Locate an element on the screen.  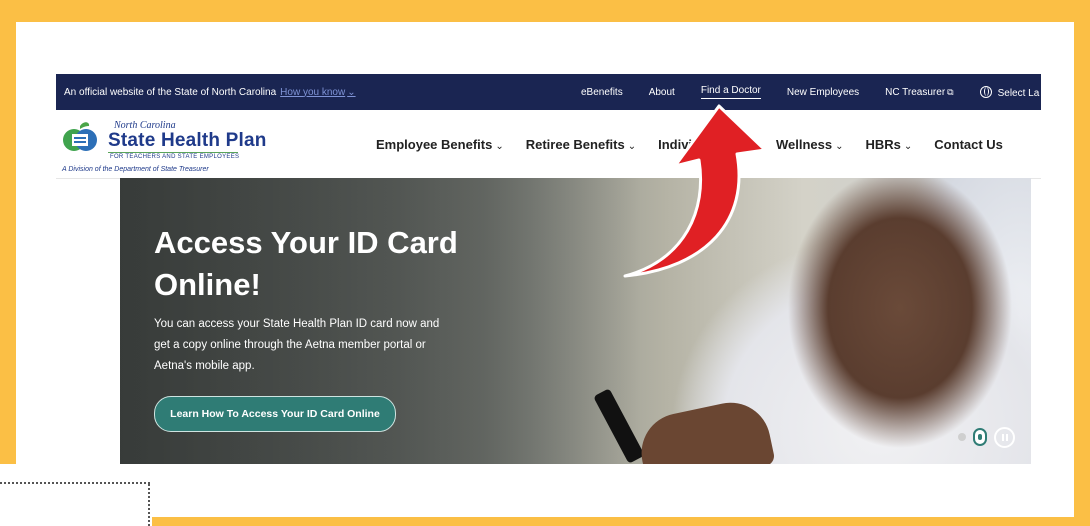
nav-employee-benefits: Employee Benefits ⌄ is located at coordinates (440, 144).